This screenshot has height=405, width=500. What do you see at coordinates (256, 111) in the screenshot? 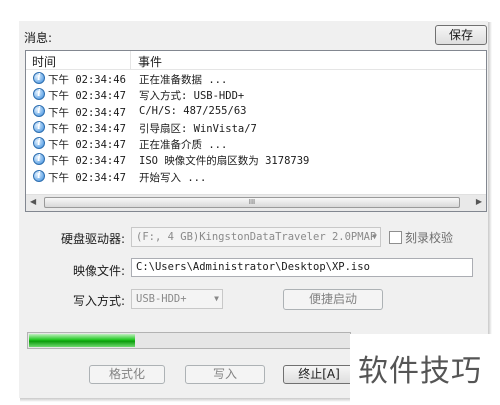
I see `log-row: i 下午 02:34:47 C/H/S: 487/255/63` at bounding box center [256, 111].